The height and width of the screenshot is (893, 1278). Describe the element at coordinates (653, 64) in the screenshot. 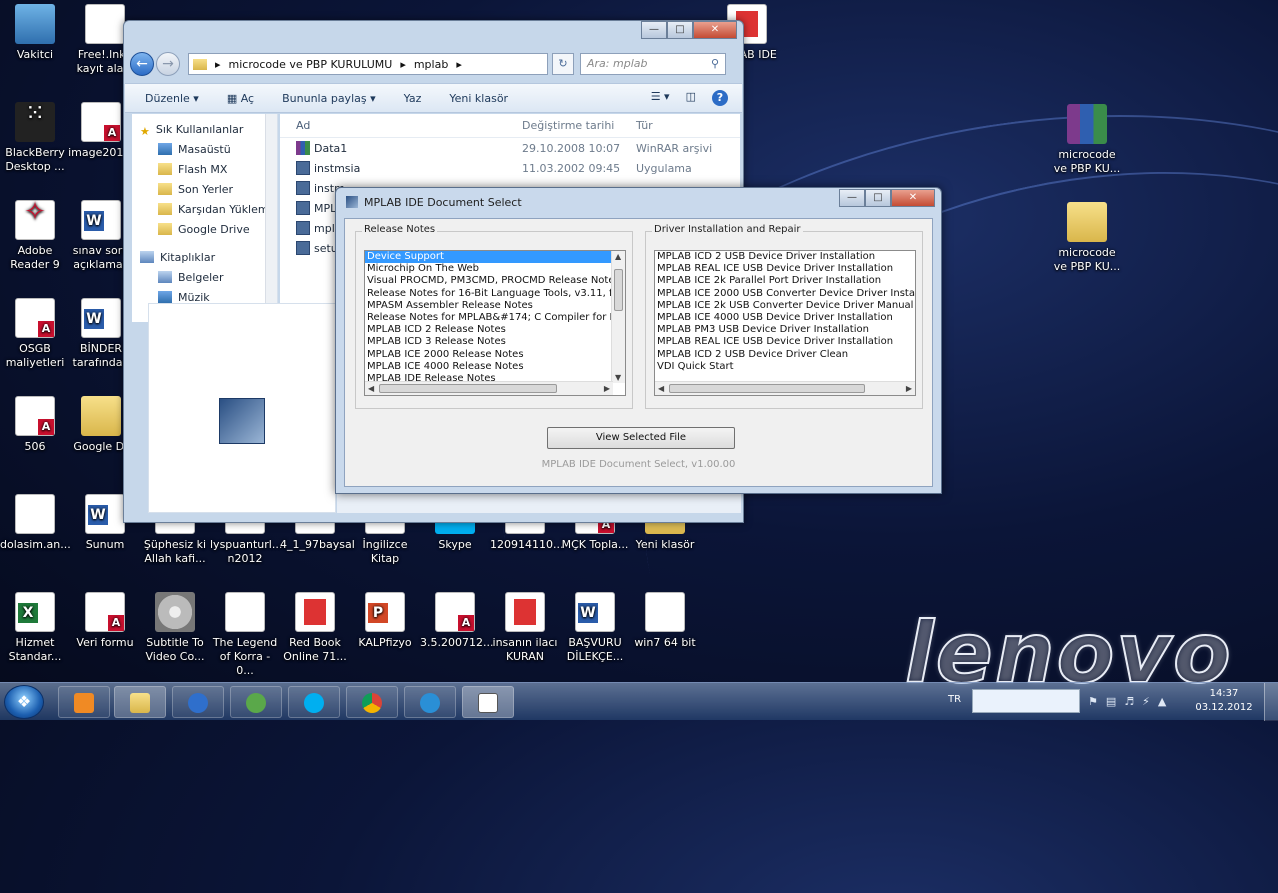

I see `search-input: Ara: mplab ⚲` at that location.